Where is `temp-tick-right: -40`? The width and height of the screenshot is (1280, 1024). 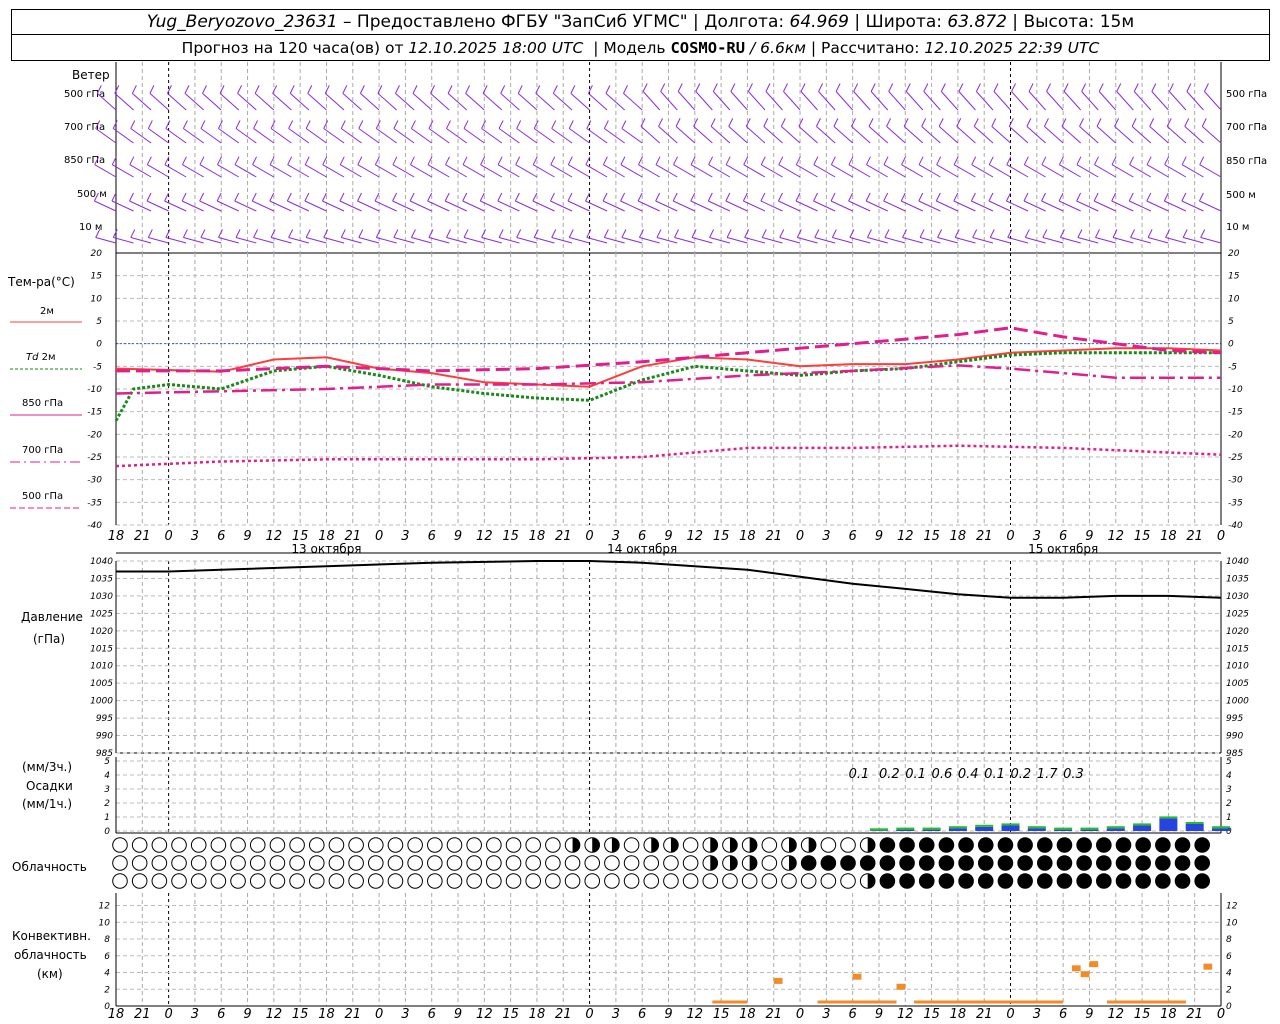 temp-tick-right: -40 is located at coordinates (1235, 526).